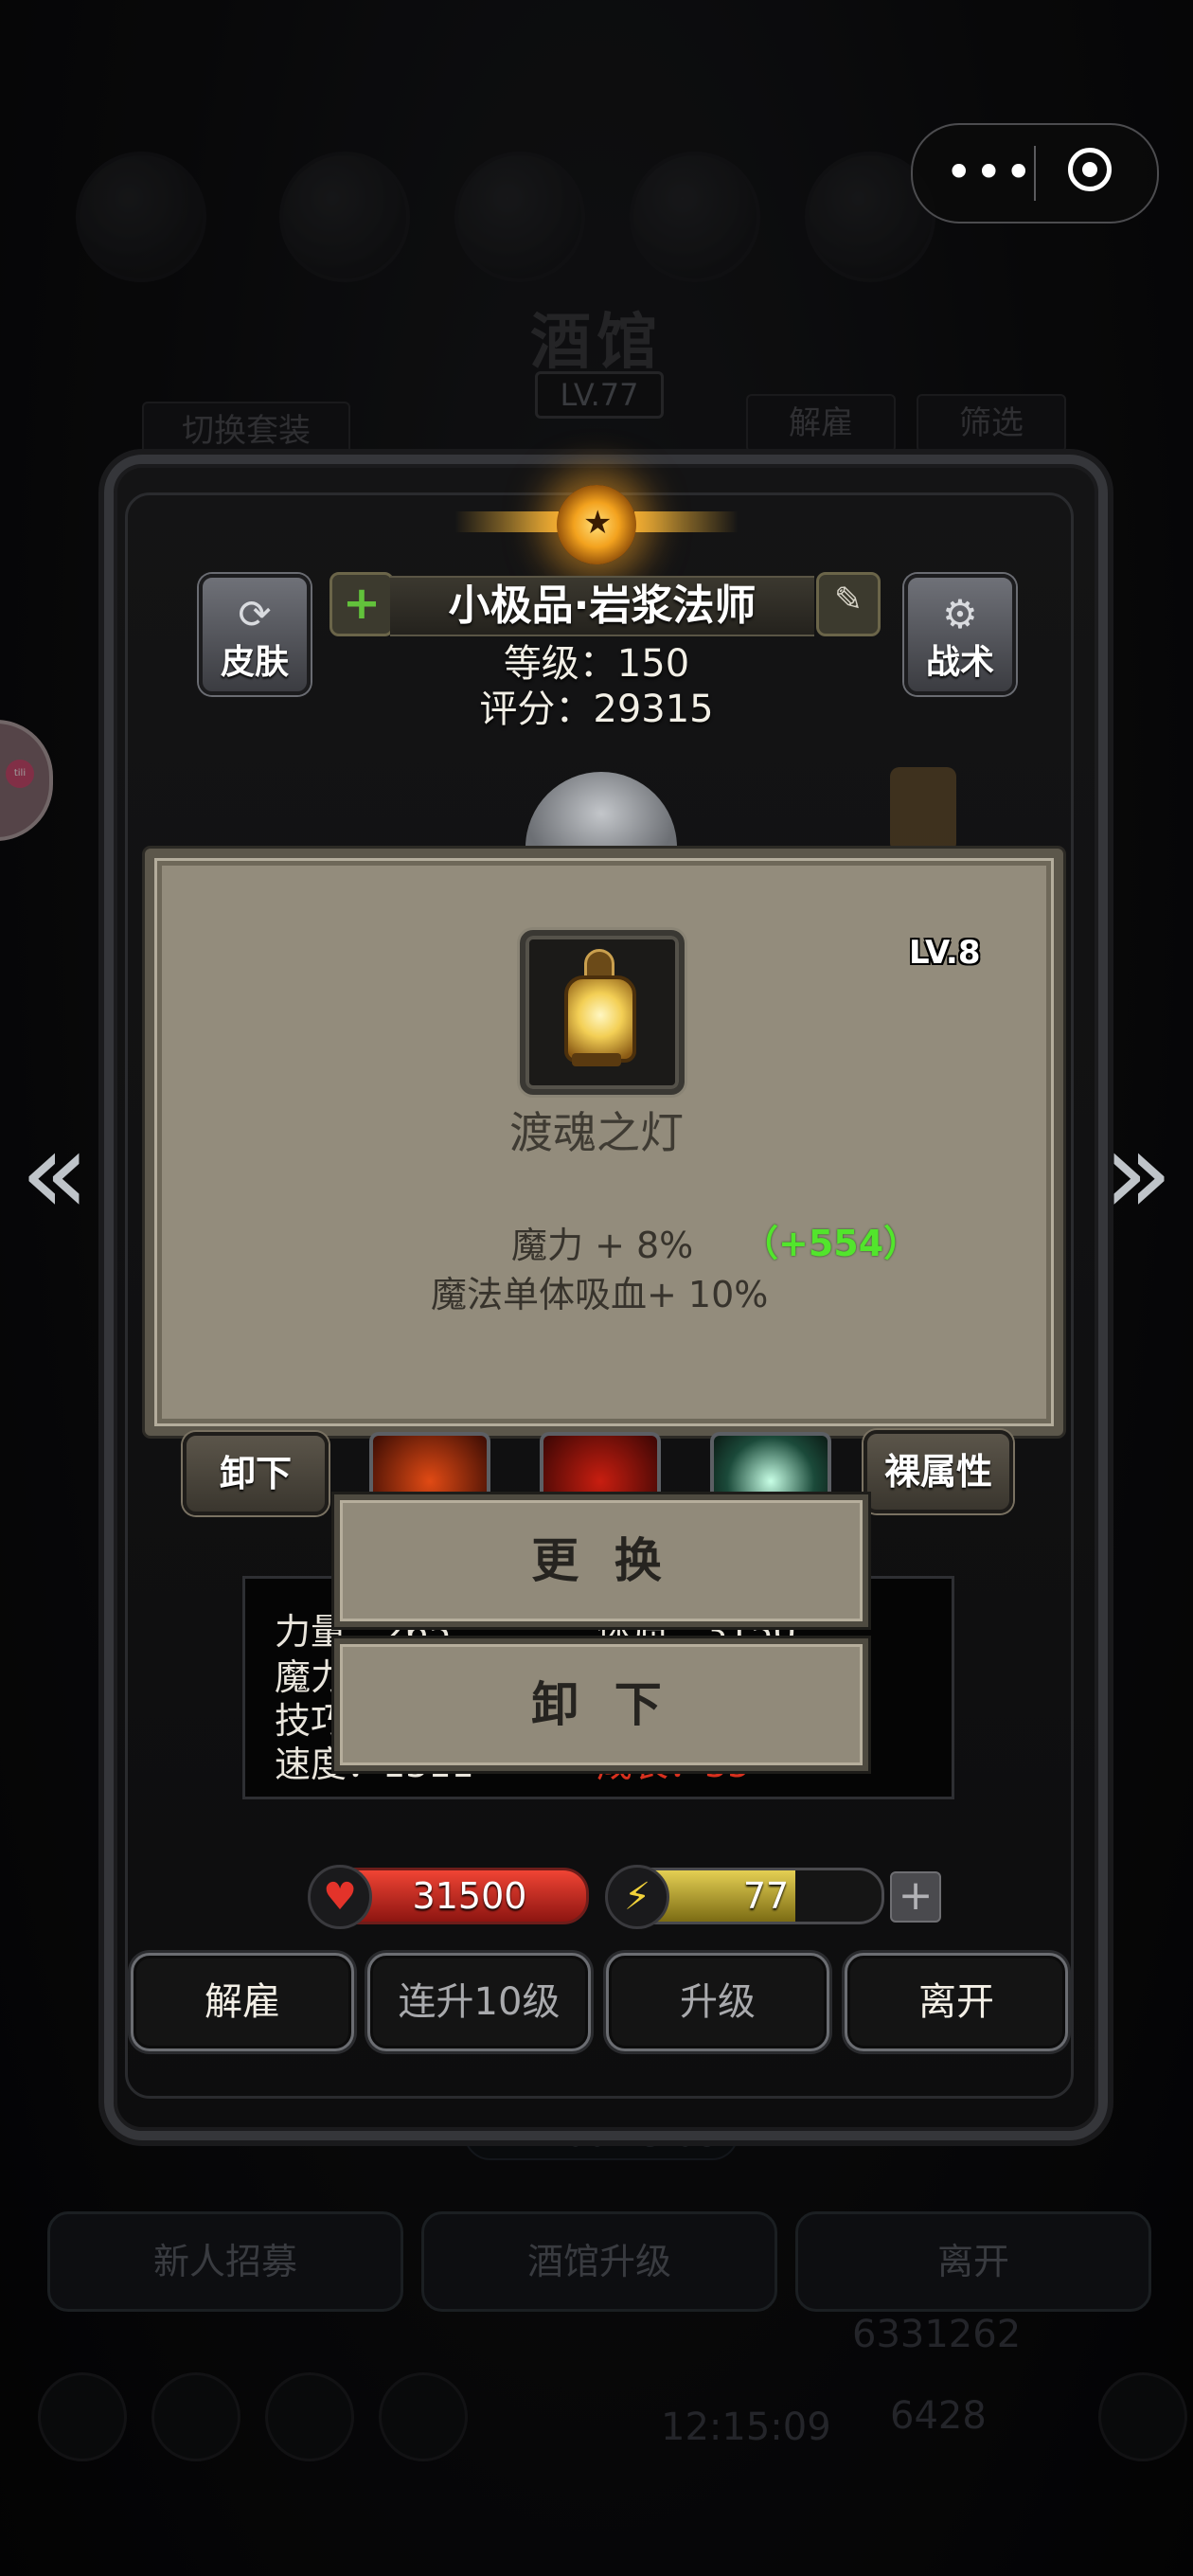 The width and height of the screenshot is (1193, 2576). What do you see at coordinates (596, 1132) in the screenshot?
I see `item-name: 渡魂之灯` at bounding box center [596, 1132].